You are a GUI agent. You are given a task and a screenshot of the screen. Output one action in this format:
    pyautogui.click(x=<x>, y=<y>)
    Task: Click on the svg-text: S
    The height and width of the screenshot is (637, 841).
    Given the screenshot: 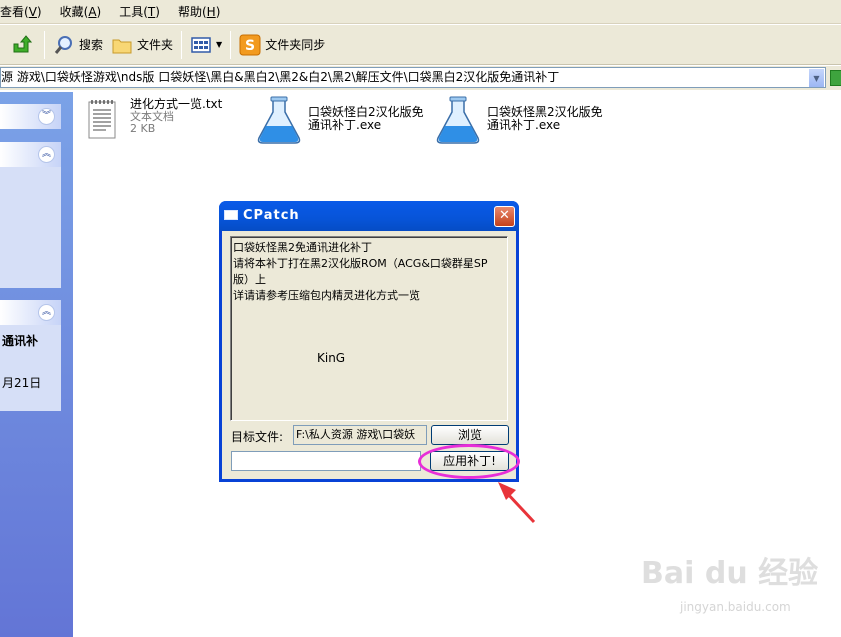 What is the action you would take?
    pyautogui.click(x=250, y=46)
    